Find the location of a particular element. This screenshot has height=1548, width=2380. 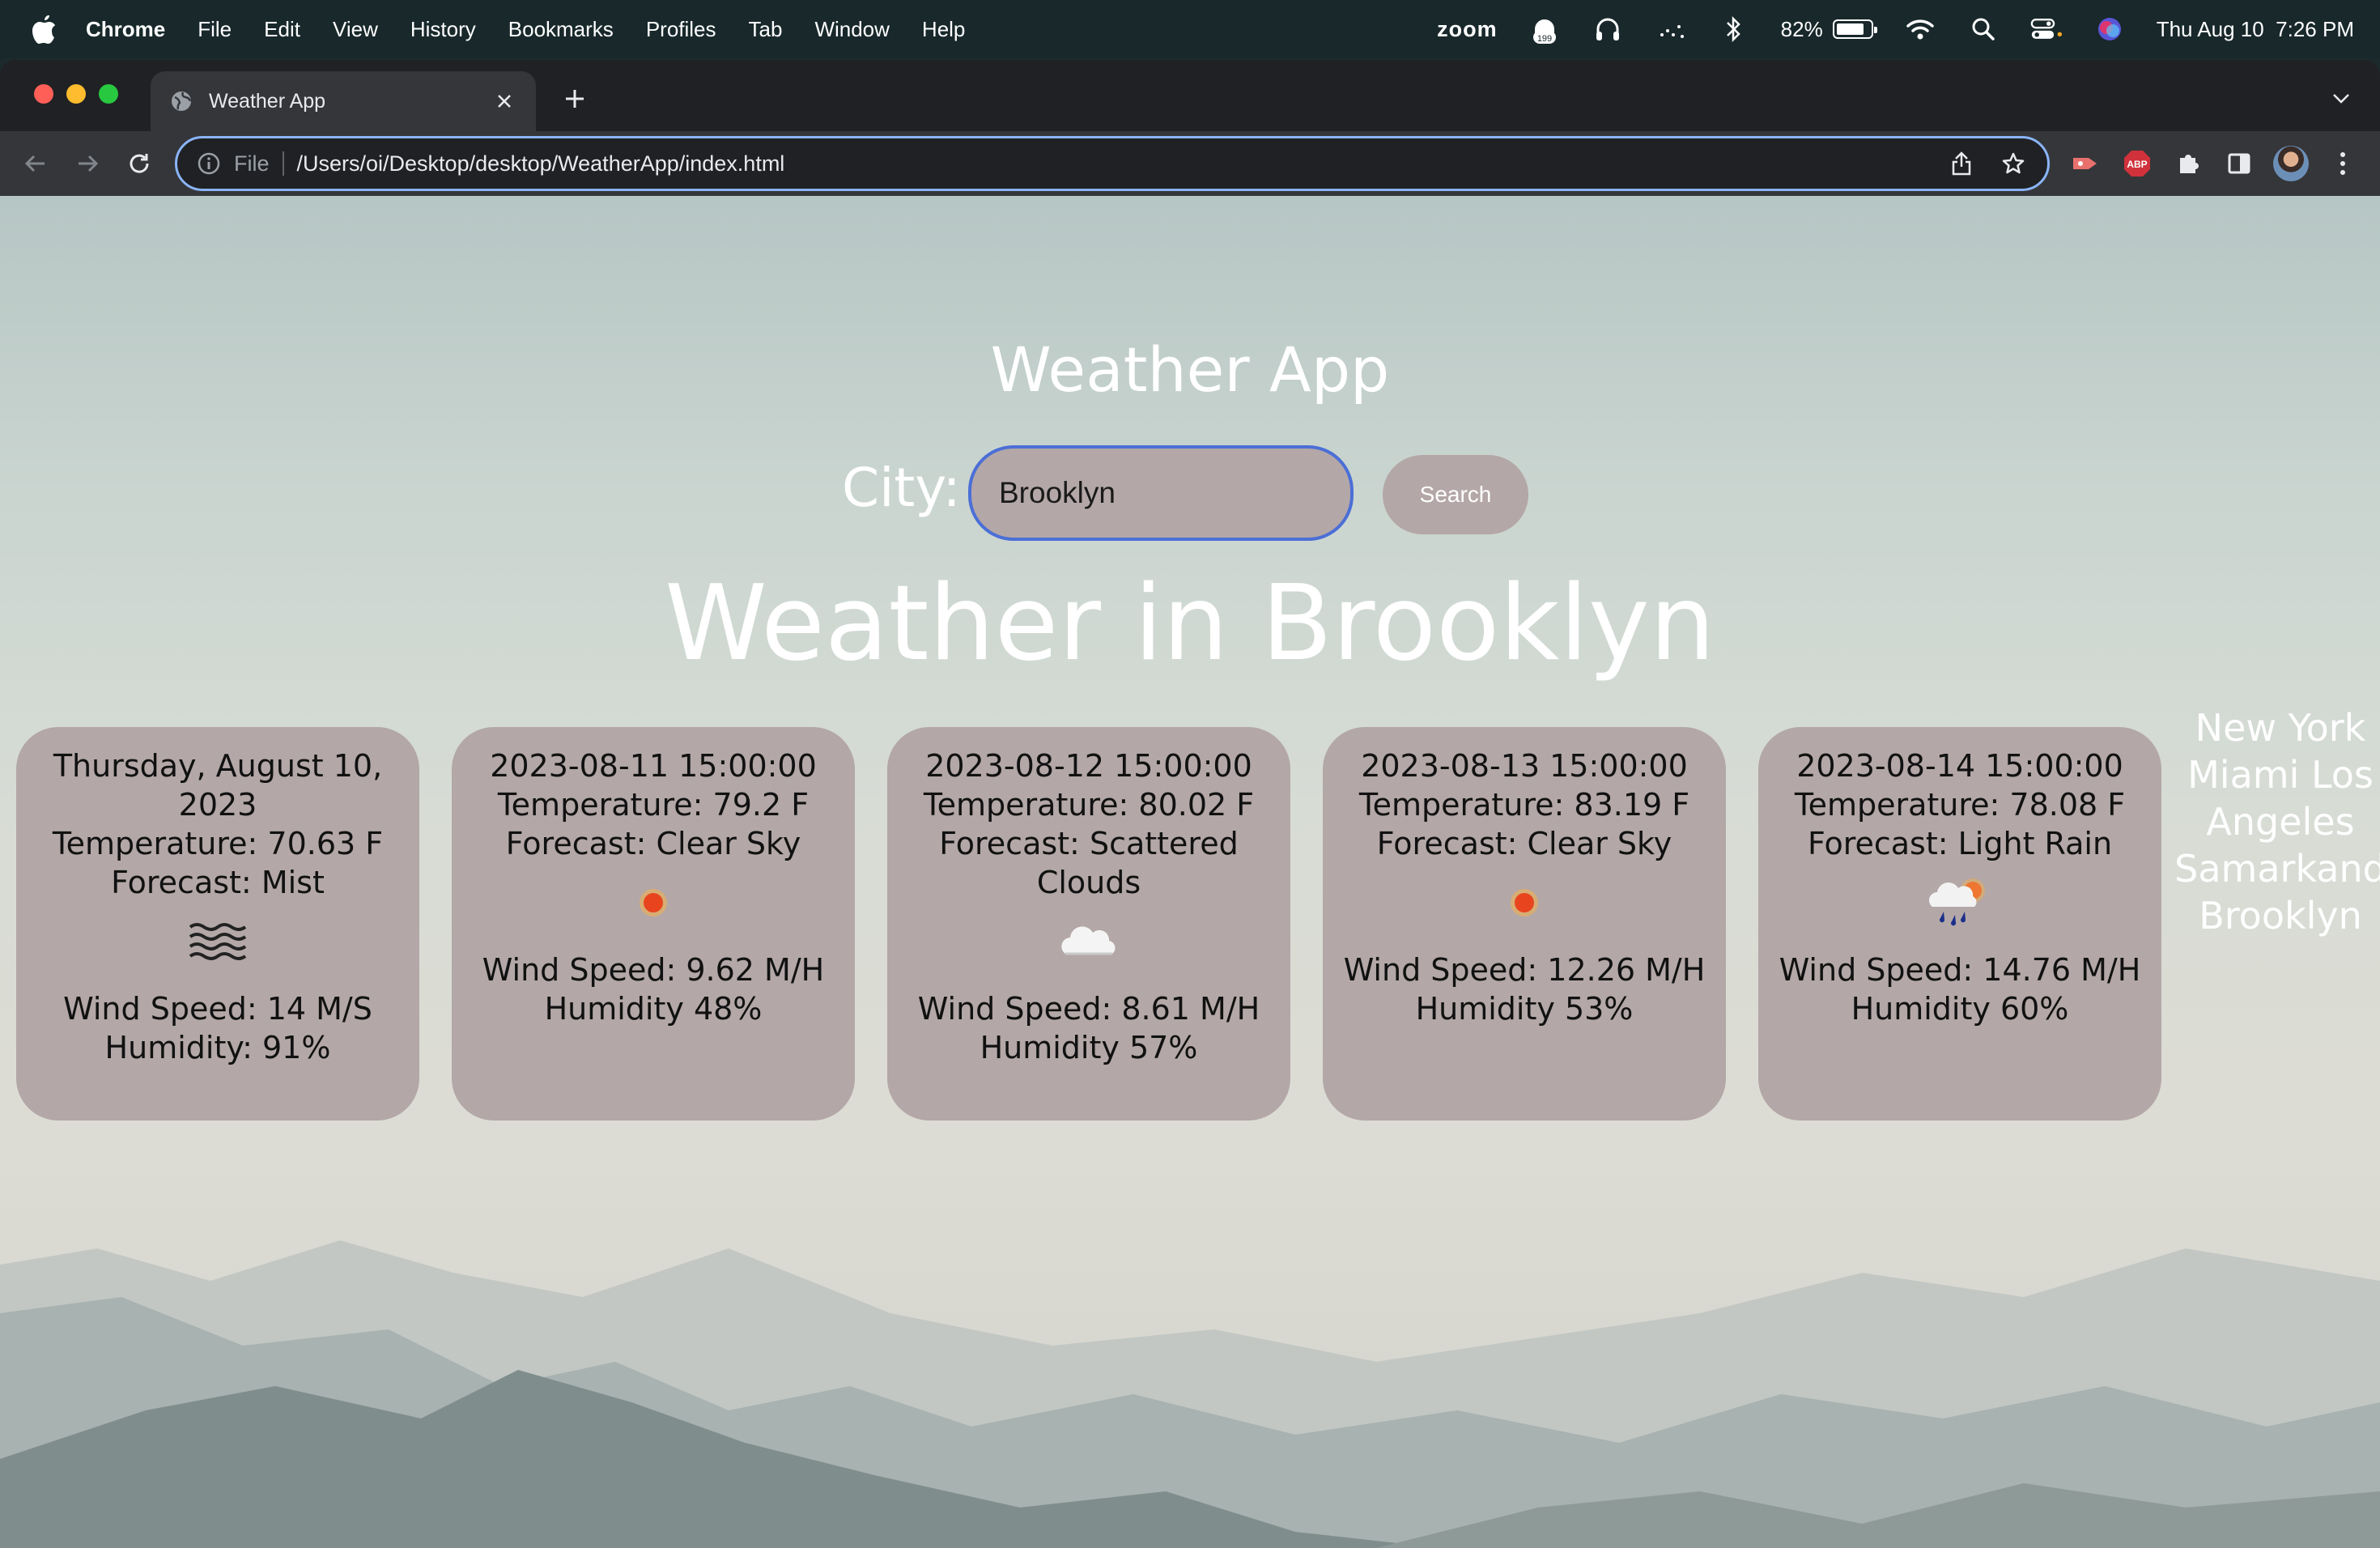

city-link-samarkand: Samarkand is located at coordinates (2271, 869).